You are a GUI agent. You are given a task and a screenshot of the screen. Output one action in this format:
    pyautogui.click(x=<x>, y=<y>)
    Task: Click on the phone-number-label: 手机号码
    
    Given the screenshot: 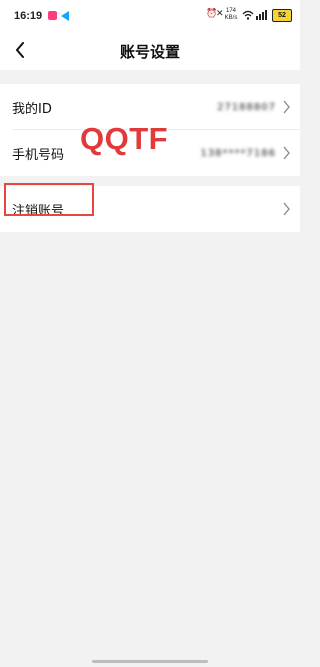 What is the action you would take?
    pyautogui.click(x=38, y=155)
    